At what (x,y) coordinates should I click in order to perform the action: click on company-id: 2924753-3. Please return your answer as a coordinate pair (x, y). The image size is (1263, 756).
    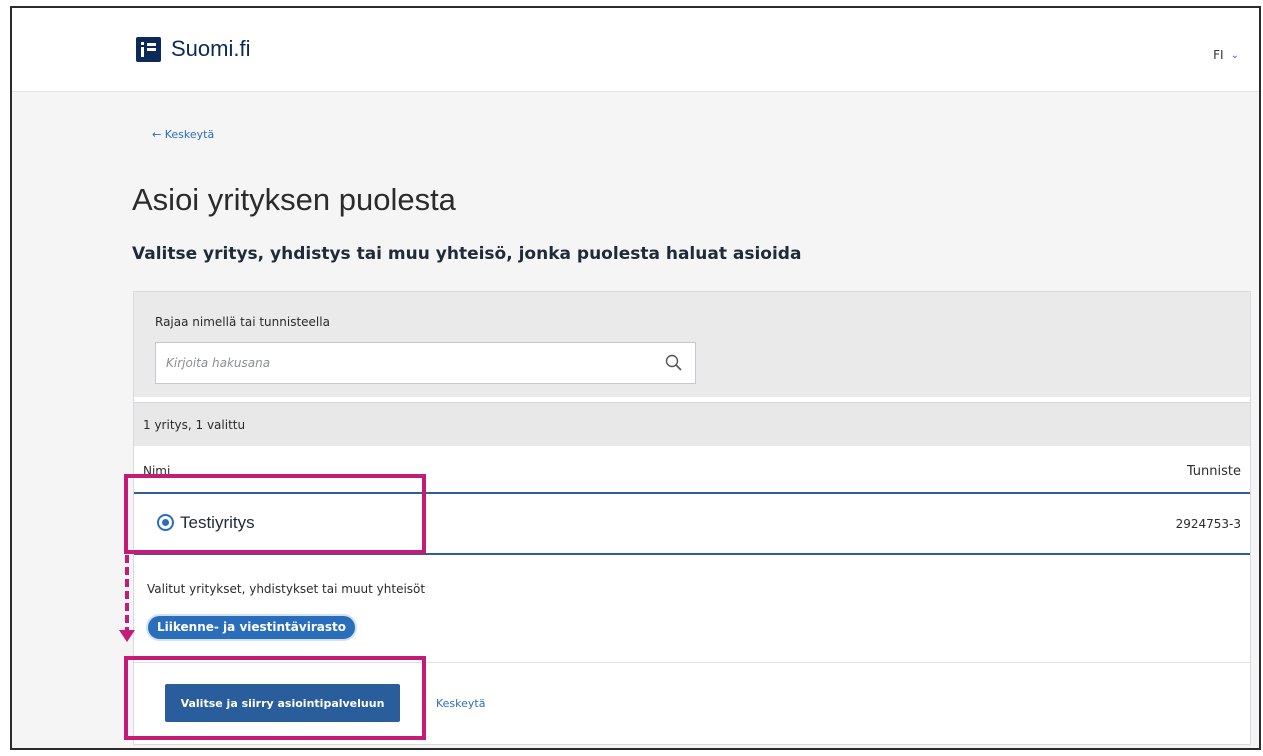
    Looking at the image, I should click on (1208, 524).